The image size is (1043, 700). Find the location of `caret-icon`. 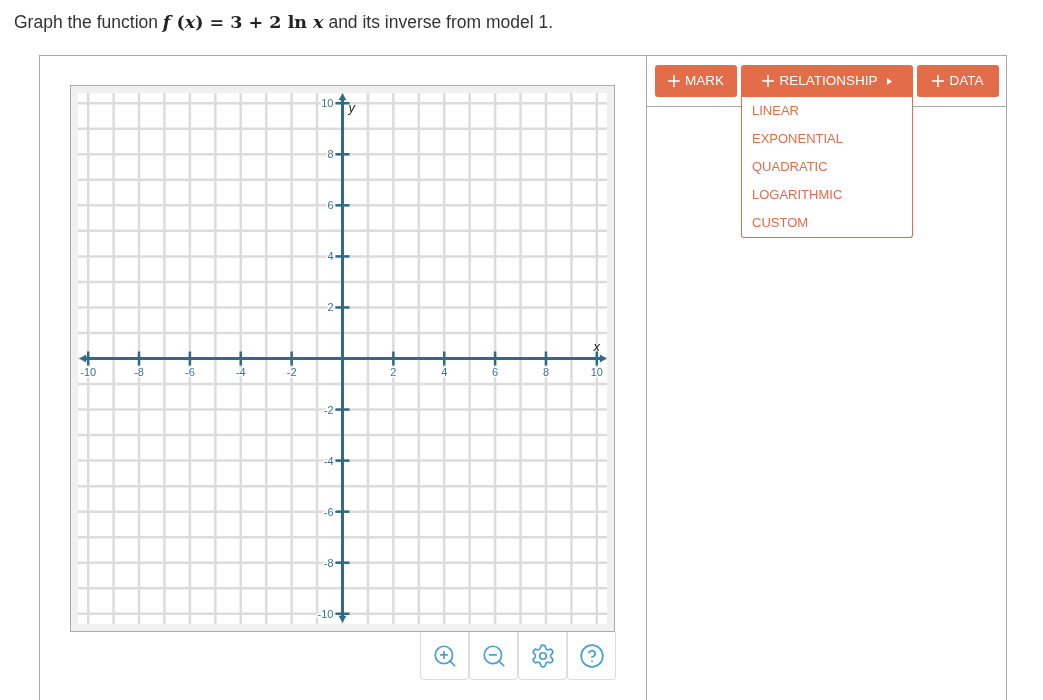

caret-icon is located at coordinates (889, 81).